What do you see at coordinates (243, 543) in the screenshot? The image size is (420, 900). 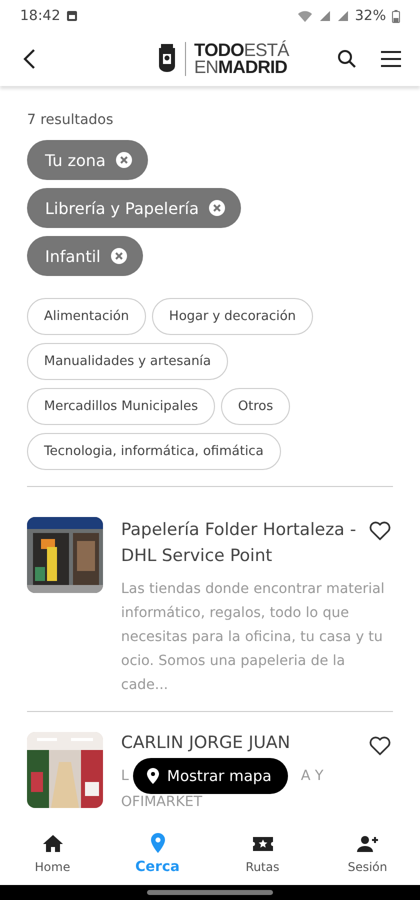 I see `shop-title: Papelería Folder Hortaleza - DHL Service Point` at bounding box center [243, 543].